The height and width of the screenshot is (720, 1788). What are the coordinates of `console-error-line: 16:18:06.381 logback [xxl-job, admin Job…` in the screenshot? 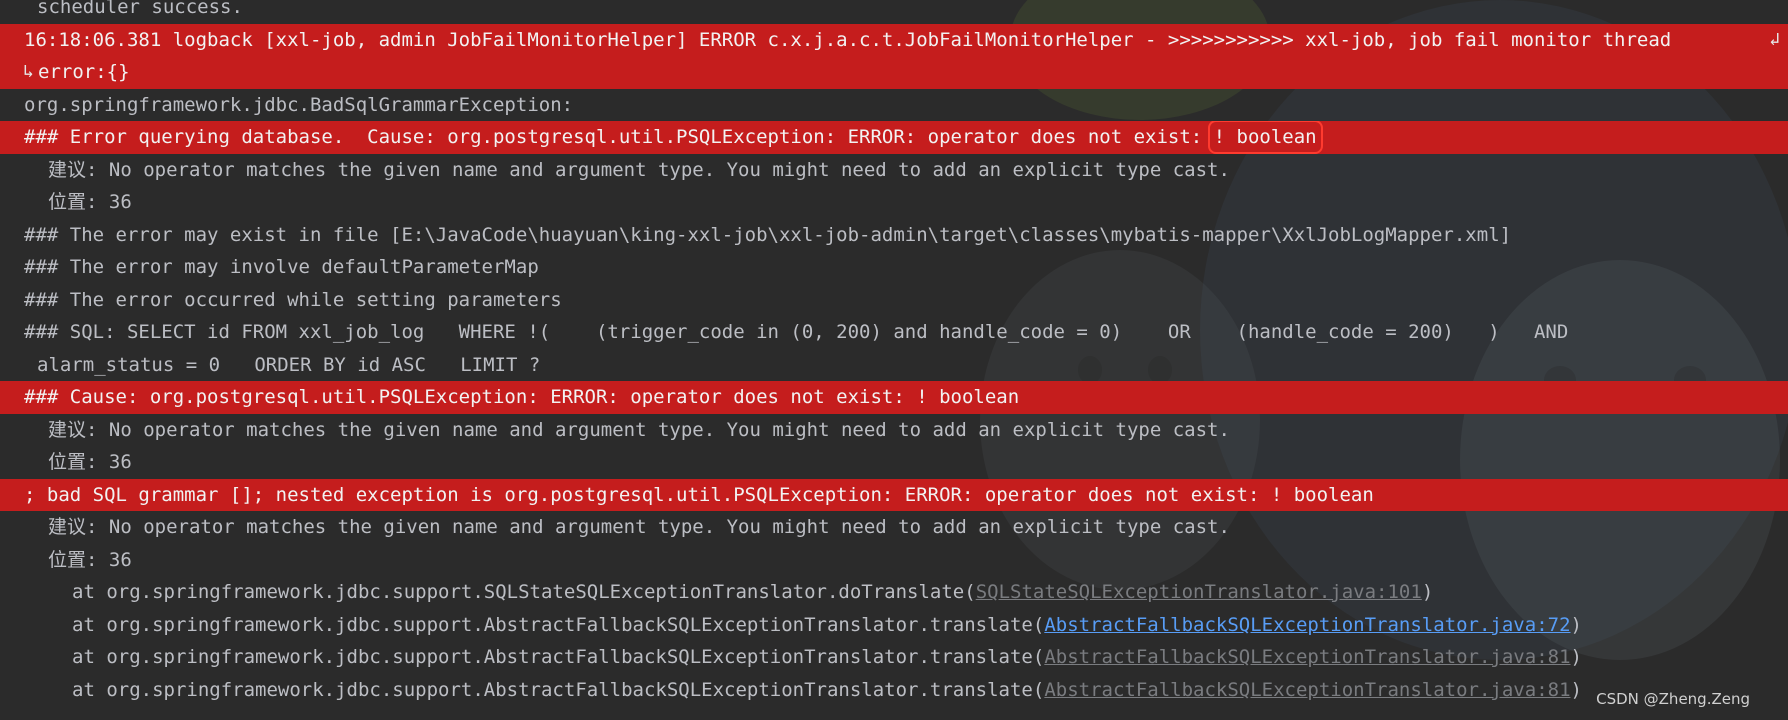 It's located at (894, 39).